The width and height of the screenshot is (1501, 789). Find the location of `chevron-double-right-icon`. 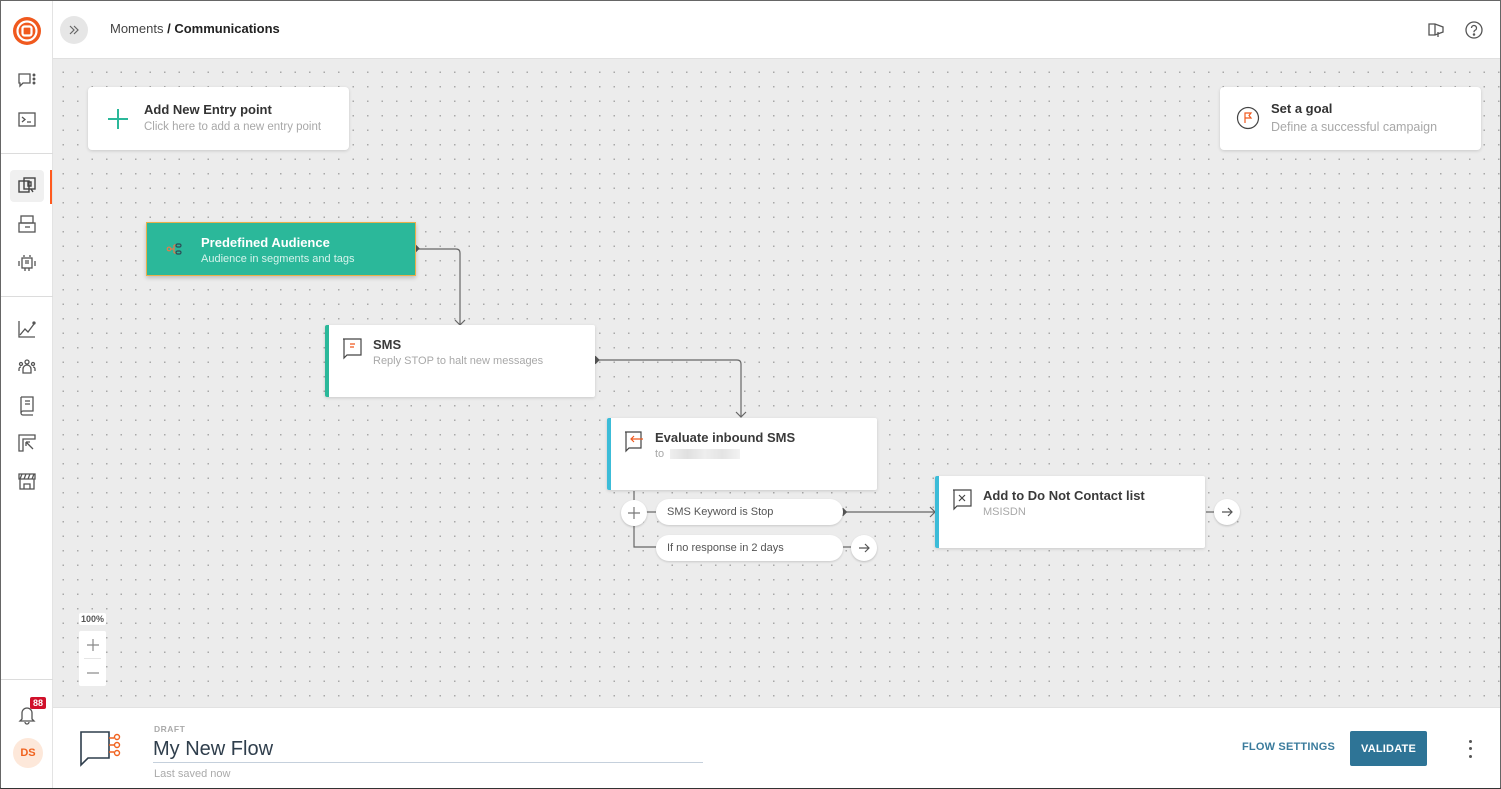

chevron-double-right-icon is located at coordinates (74, 30).